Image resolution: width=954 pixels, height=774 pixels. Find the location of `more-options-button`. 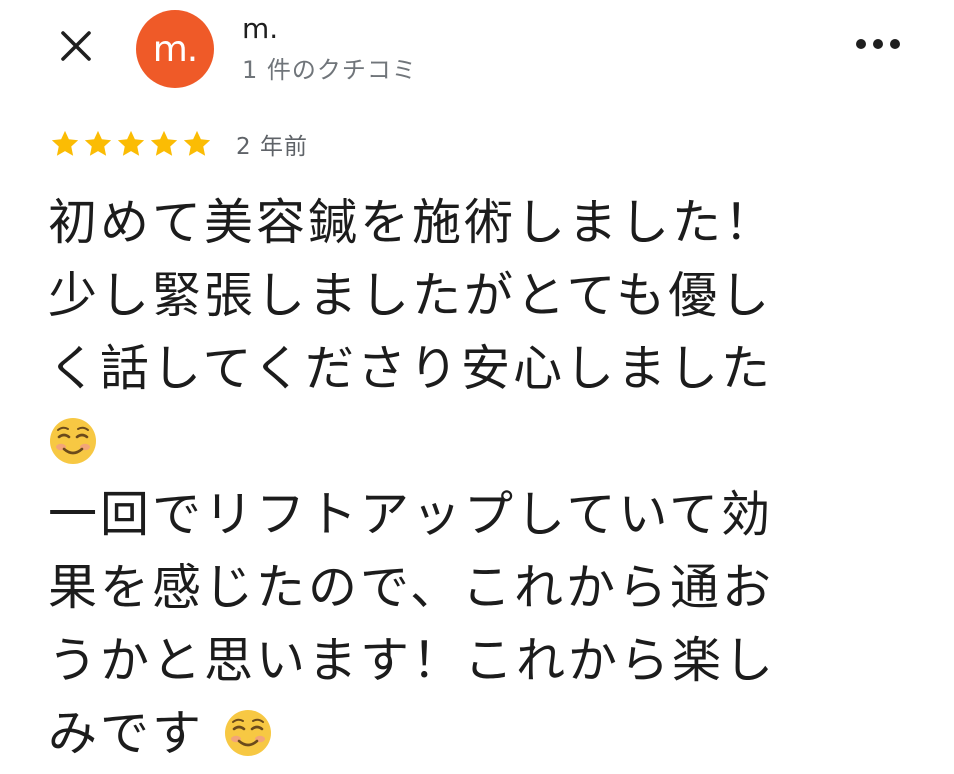

more-options-button is located at coordinates (878, 44).